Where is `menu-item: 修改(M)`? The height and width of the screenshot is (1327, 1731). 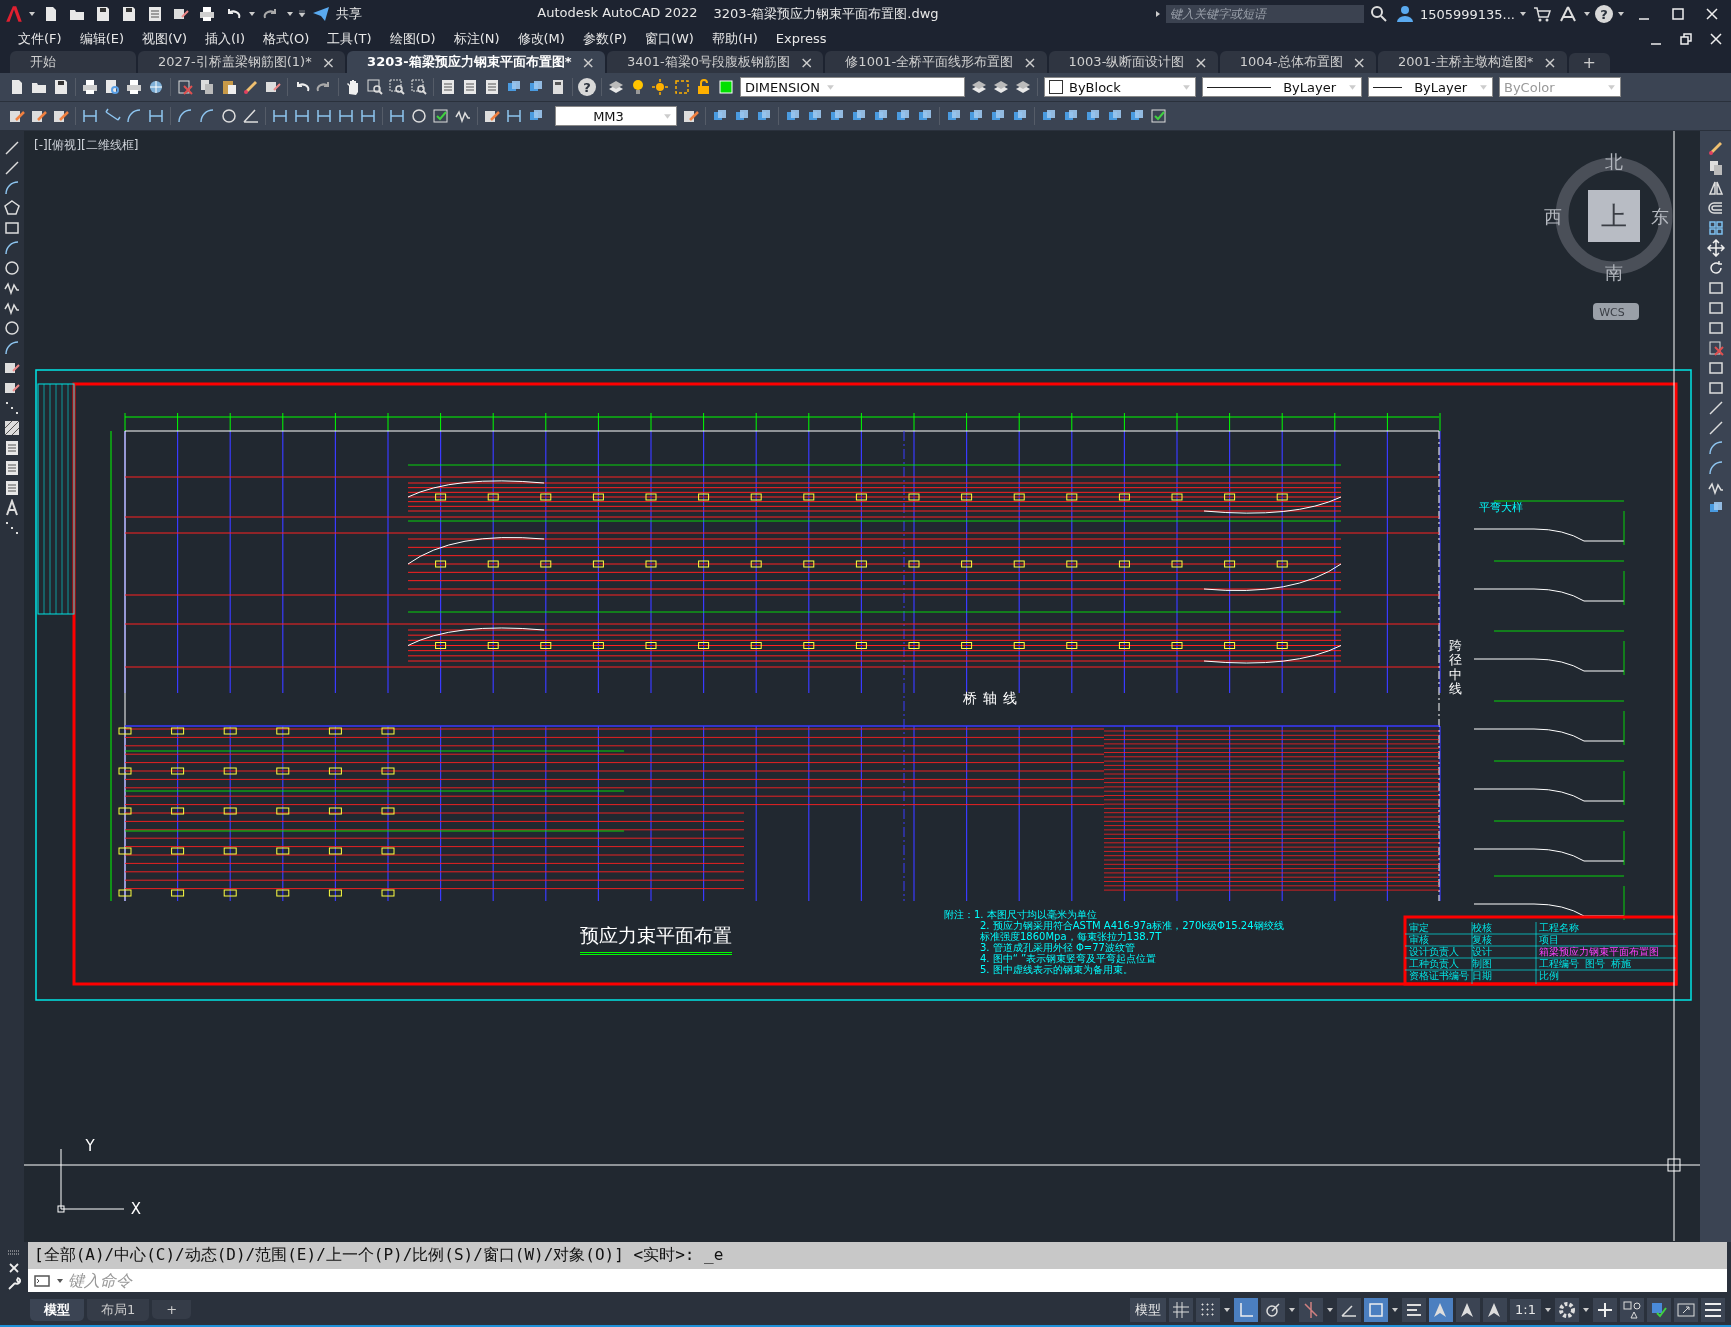 menu-item: 修改(M) is located at coordinates (546, 38).